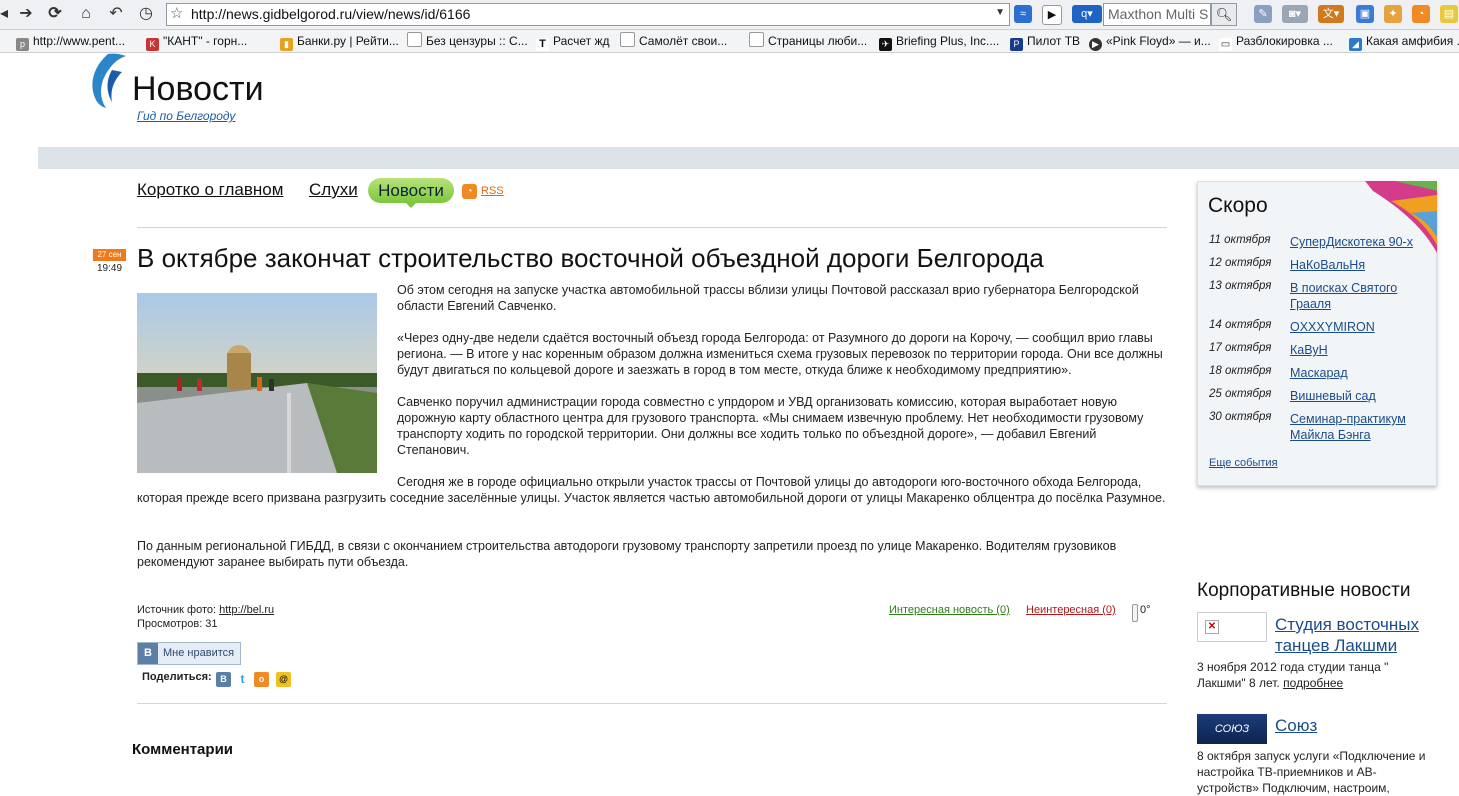  Describe the element at coordinates (283, 679) in the screenshot. I see `mailru-share-icon: @` at that location.